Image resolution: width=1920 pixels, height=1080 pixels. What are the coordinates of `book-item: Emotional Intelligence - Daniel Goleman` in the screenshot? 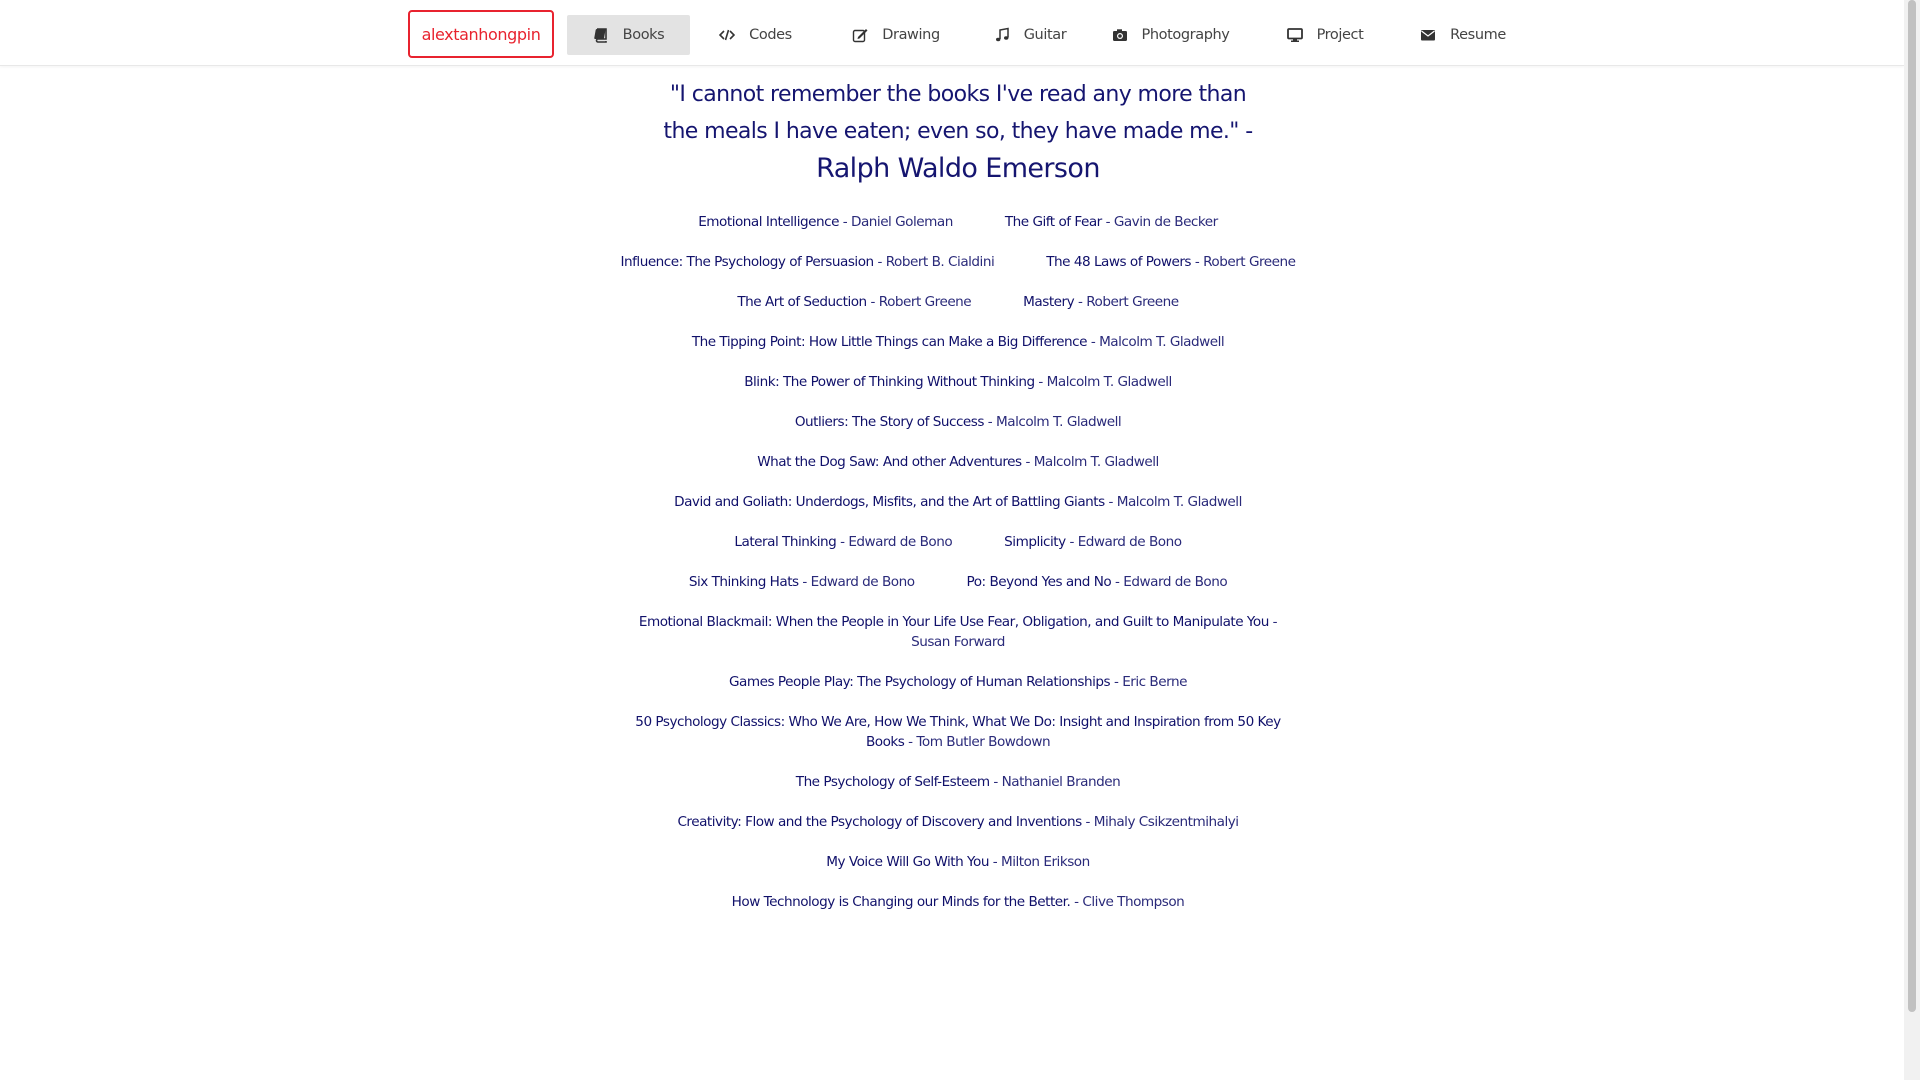 It's located at (825, 222).